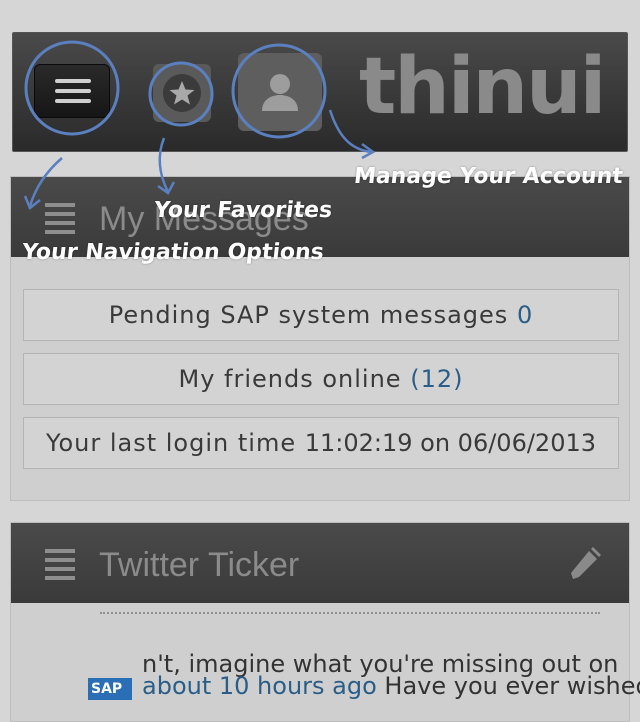 This screenshot has height=722, width=640. Describe the element at coordinates (308, 315) in the screenshot. I see `pending-messages-label: Pending SAP system messages` at that location.